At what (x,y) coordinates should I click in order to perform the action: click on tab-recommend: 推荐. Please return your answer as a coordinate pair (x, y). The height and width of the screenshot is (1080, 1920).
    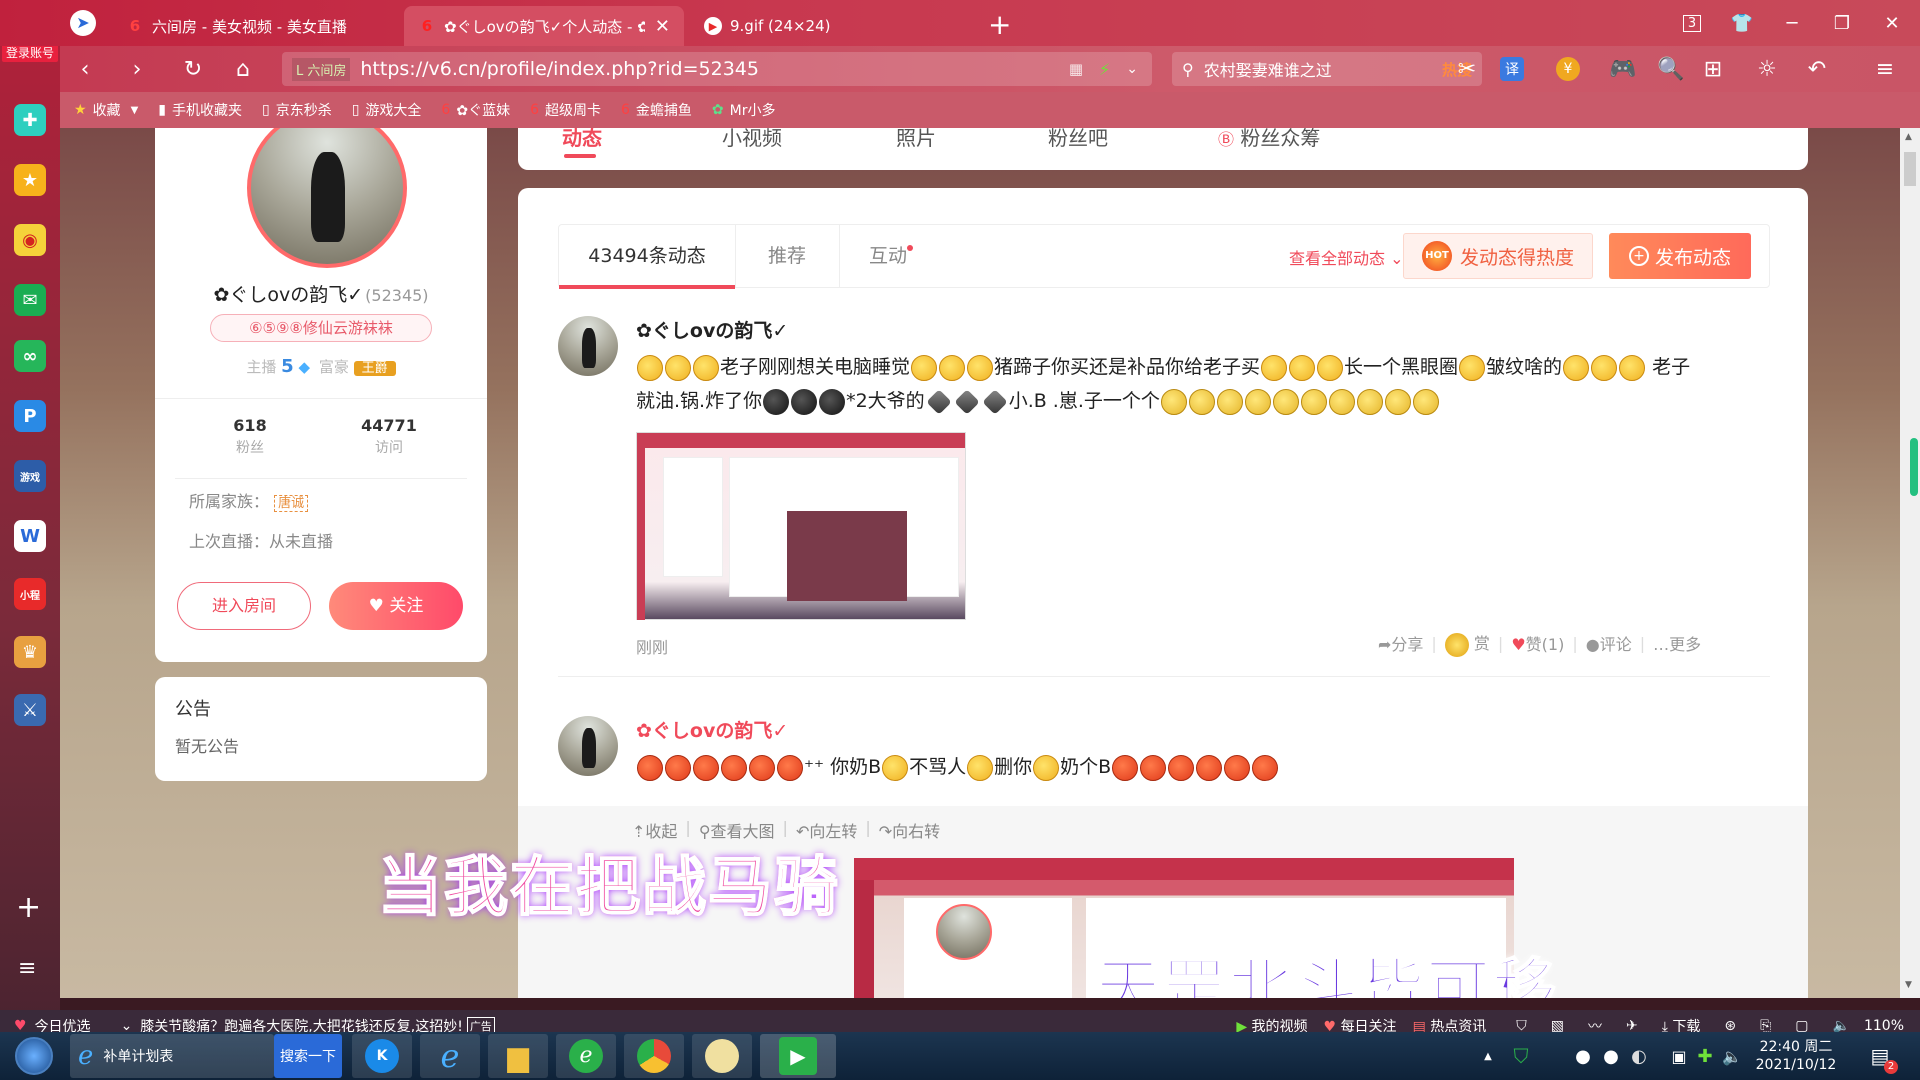
    Looking at the image, I should click on (787, 256).